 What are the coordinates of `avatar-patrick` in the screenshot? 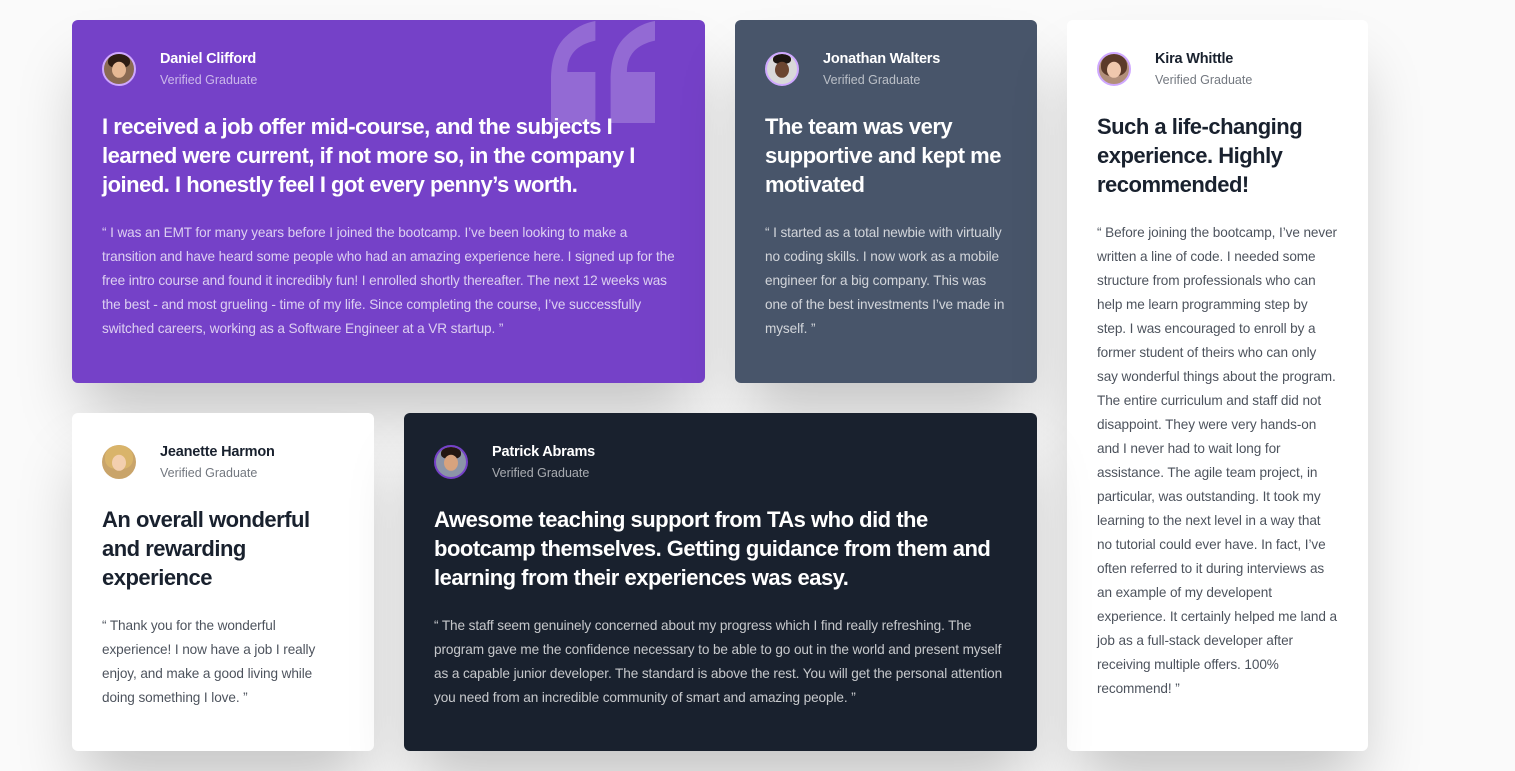 It's located at (451, 462).